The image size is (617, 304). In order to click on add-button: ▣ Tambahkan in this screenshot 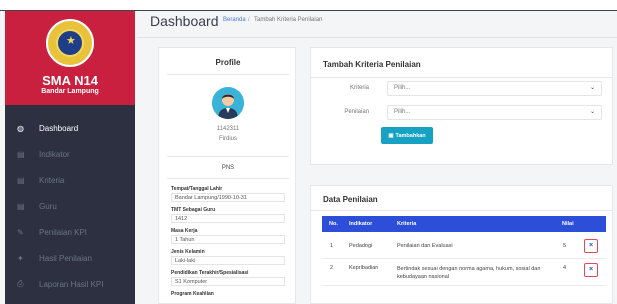, I will do `click(407, 135)`.